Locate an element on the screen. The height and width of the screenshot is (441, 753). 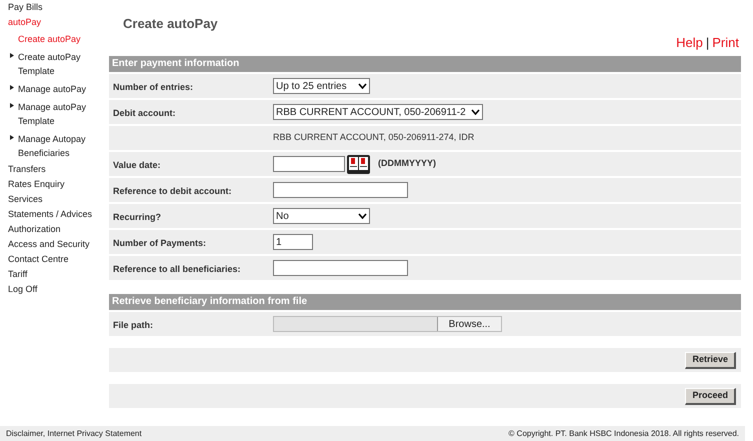
date-field is located at coordinates (309, 164).